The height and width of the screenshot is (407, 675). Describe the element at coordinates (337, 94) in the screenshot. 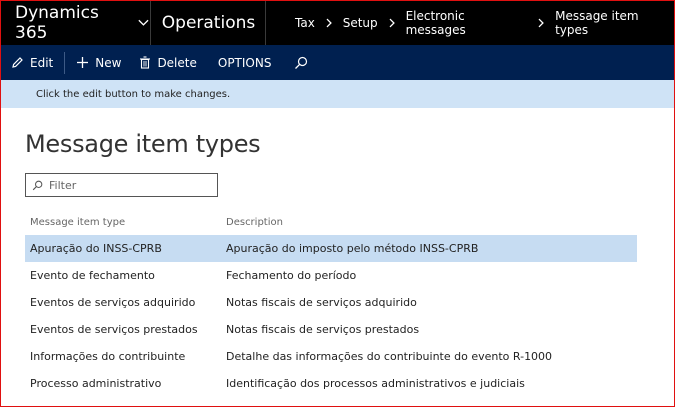

I see `message-bar: Click the edit button to make changes.` at that location.